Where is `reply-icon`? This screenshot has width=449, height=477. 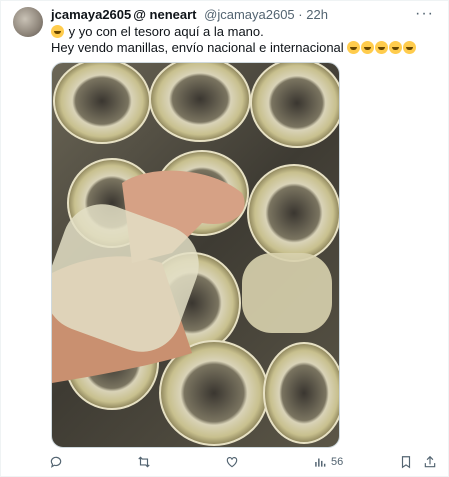
reply-icon is located at coordinates (56, 462).